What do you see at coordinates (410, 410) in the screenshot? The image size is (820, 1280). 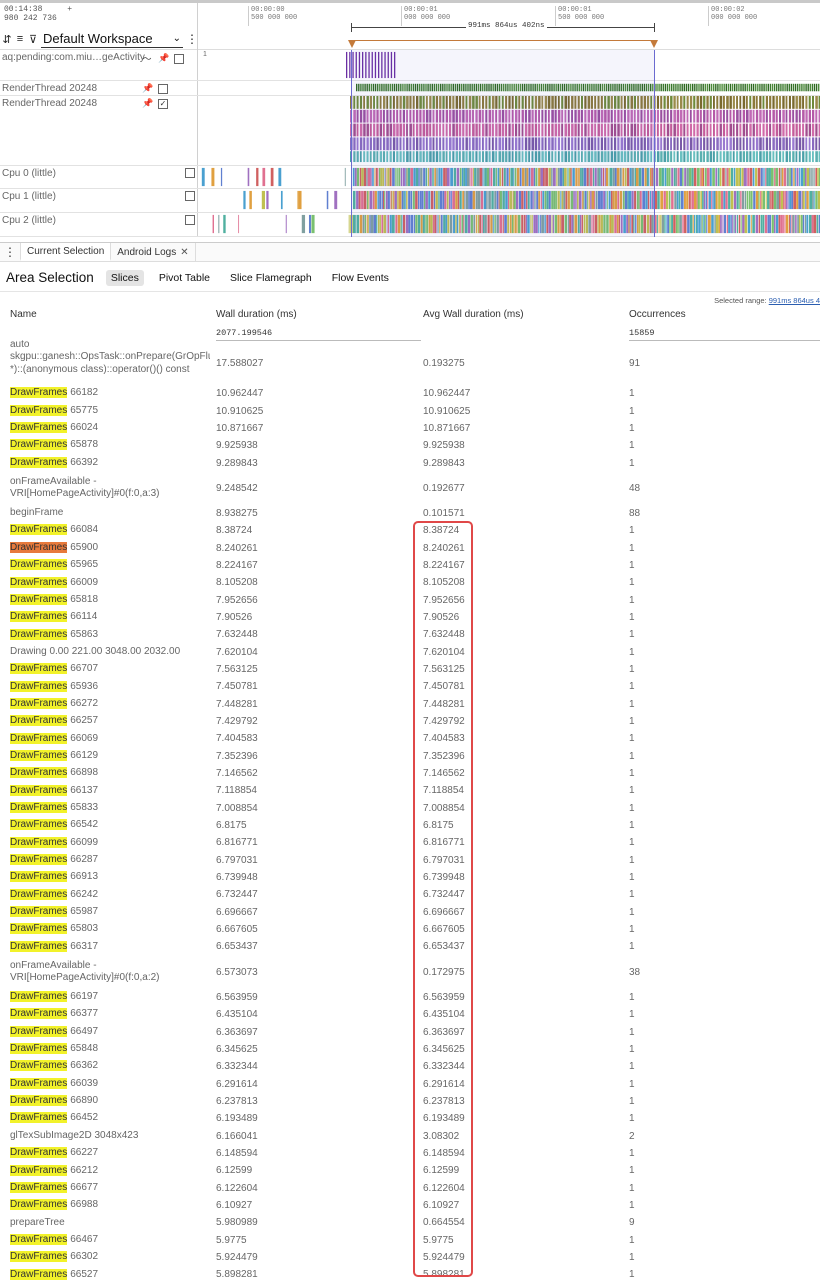 I see `table-row: DrawFrames 65775 10.910625 10.910625 1` at bounding box center [410, 410].